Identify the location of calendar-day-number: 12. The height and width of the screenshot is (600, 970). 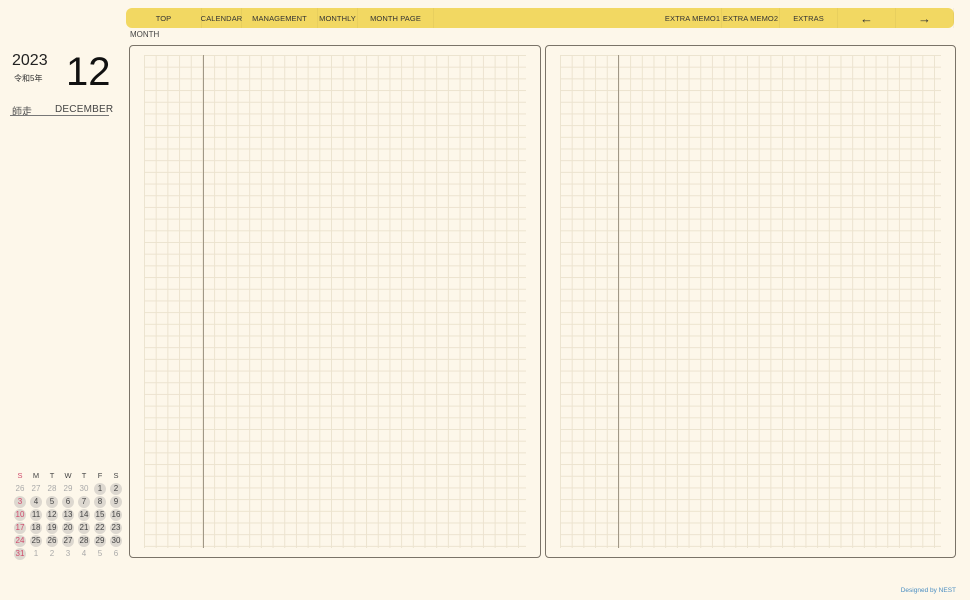
(52, 514).